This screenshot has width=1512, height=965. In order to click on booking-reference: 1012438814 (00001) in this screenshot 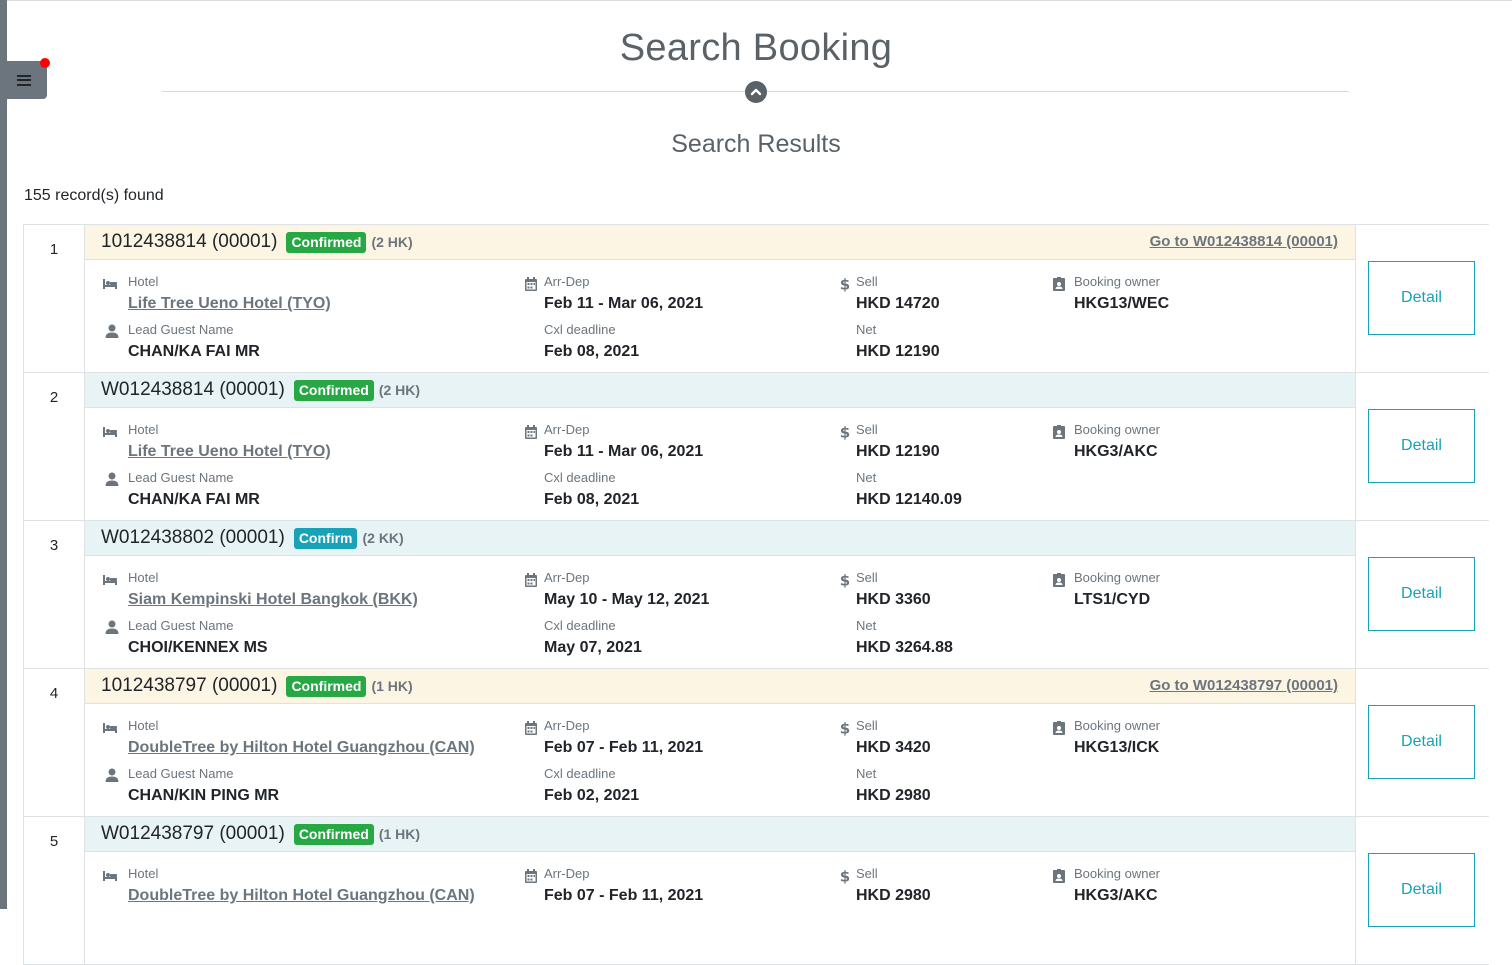, I will do `click(189, 241)`.